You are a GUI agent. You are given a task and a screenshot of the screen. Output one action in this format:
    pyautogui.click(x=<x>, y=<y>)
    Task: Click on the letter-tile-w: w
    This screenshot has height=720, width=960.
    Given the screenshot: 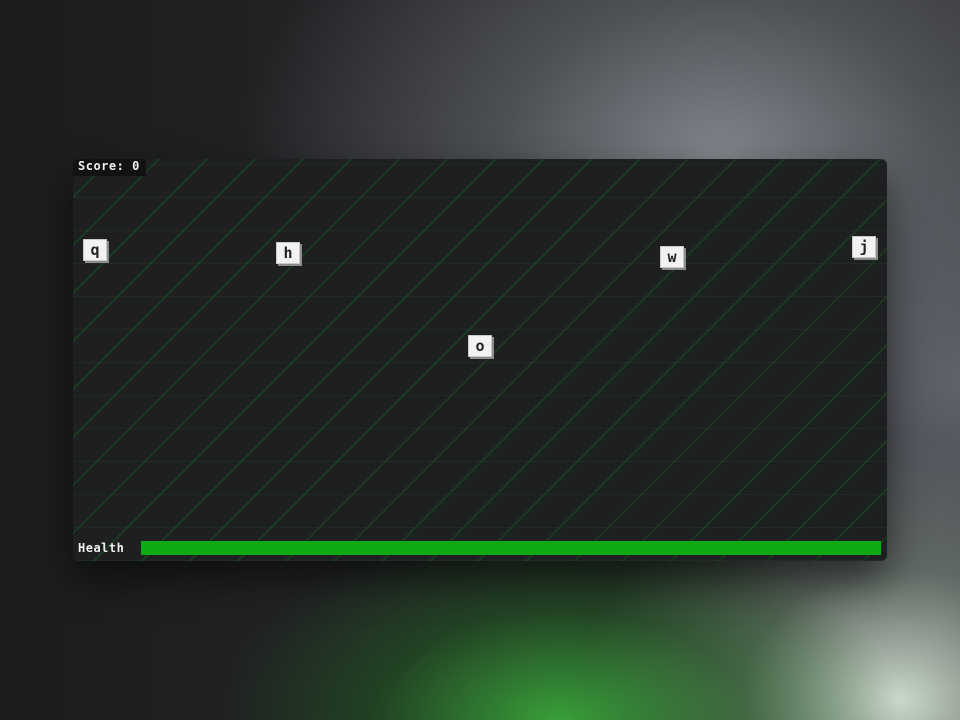 What is the action you would take?
    pyautogui.click(x=672, y=257)
    